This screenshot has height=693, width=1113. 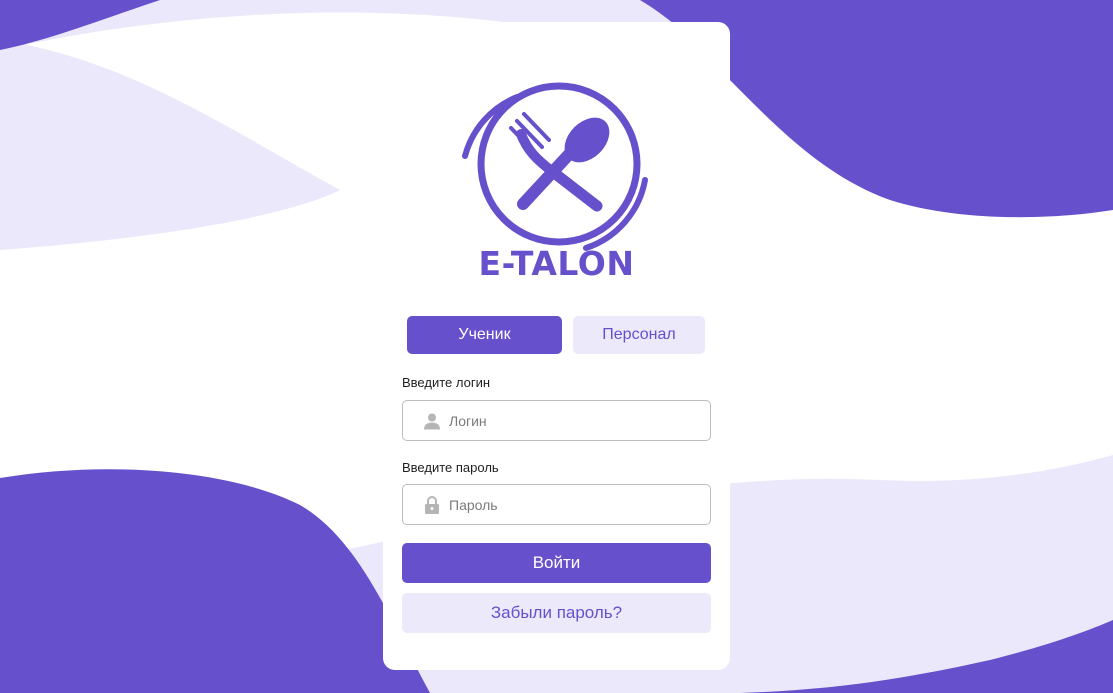 I want to click on forgot-password-button: Забыли пароль?, so click(x=556, y=613).